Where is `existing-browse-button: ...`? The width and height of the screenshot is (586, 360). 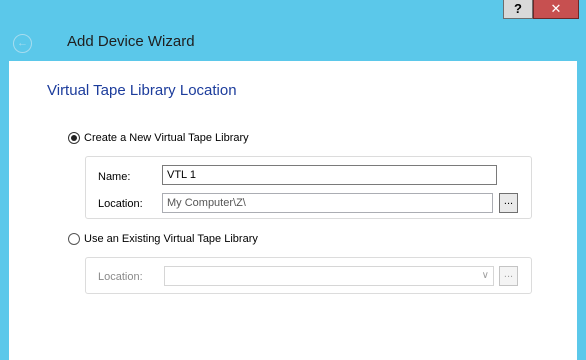 existing-browse-button: ... is located at coordinates (508, 276).